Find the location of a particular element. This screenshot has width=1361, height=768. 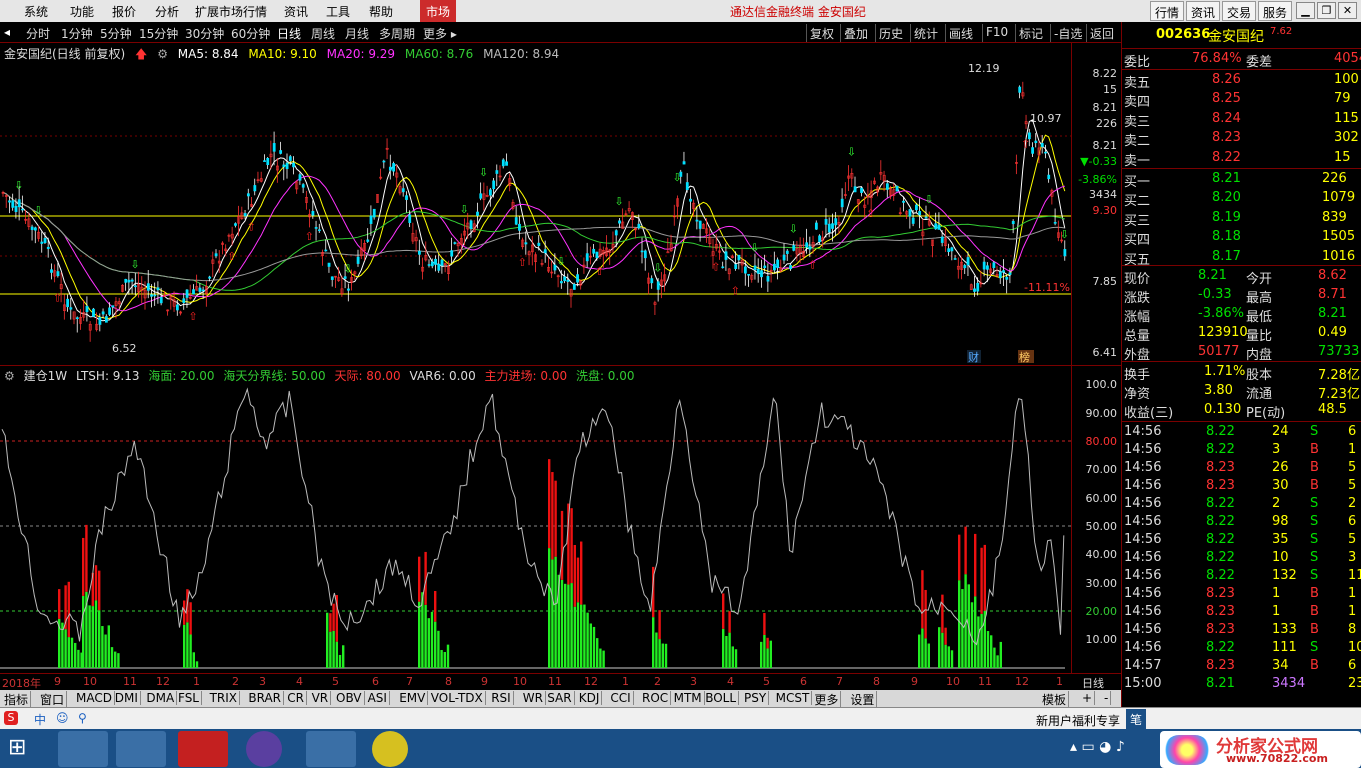

tab-more: 更多 ▸ is located at coordinates (440, 33).